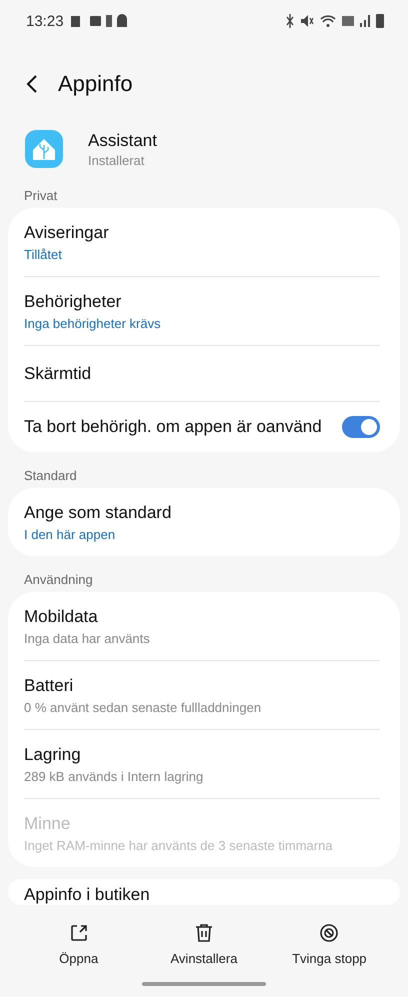  Describe the element at coordinates (202, 242) in the screenshot. I see `settings-row: Aviseringar Tillåtet` at that location.